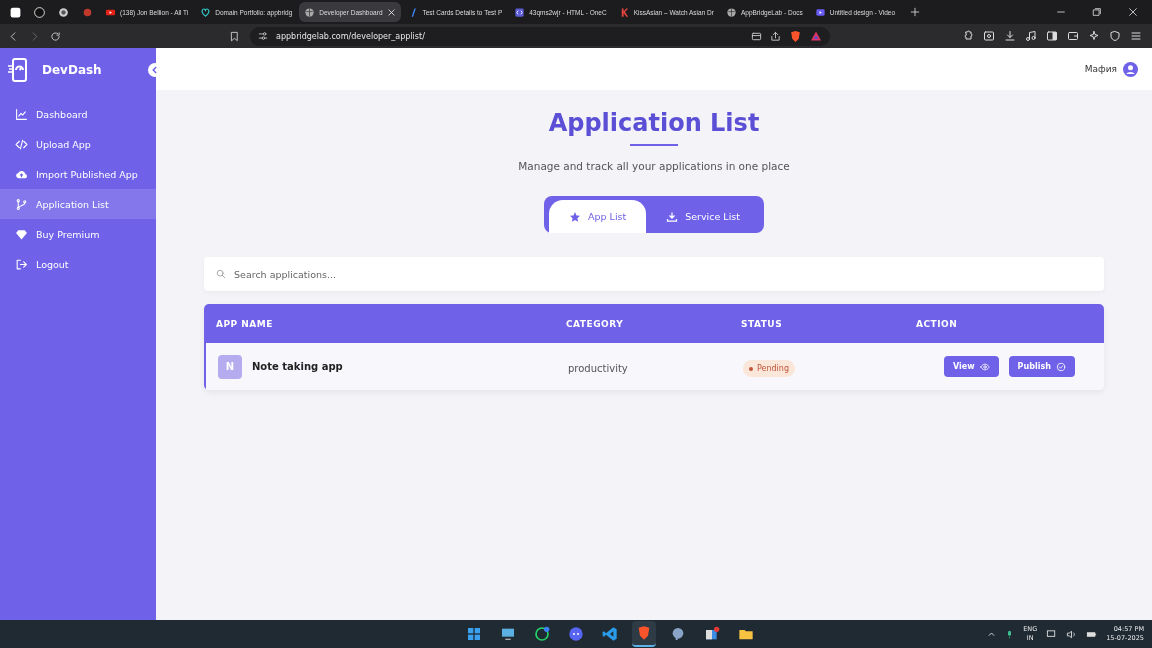 The height and width of the screenshot is (648, 1152). What do you see at coordinates (1130, 69) in the screenshot?
I see `avatar-icon` at bounding box center [1130, 69].